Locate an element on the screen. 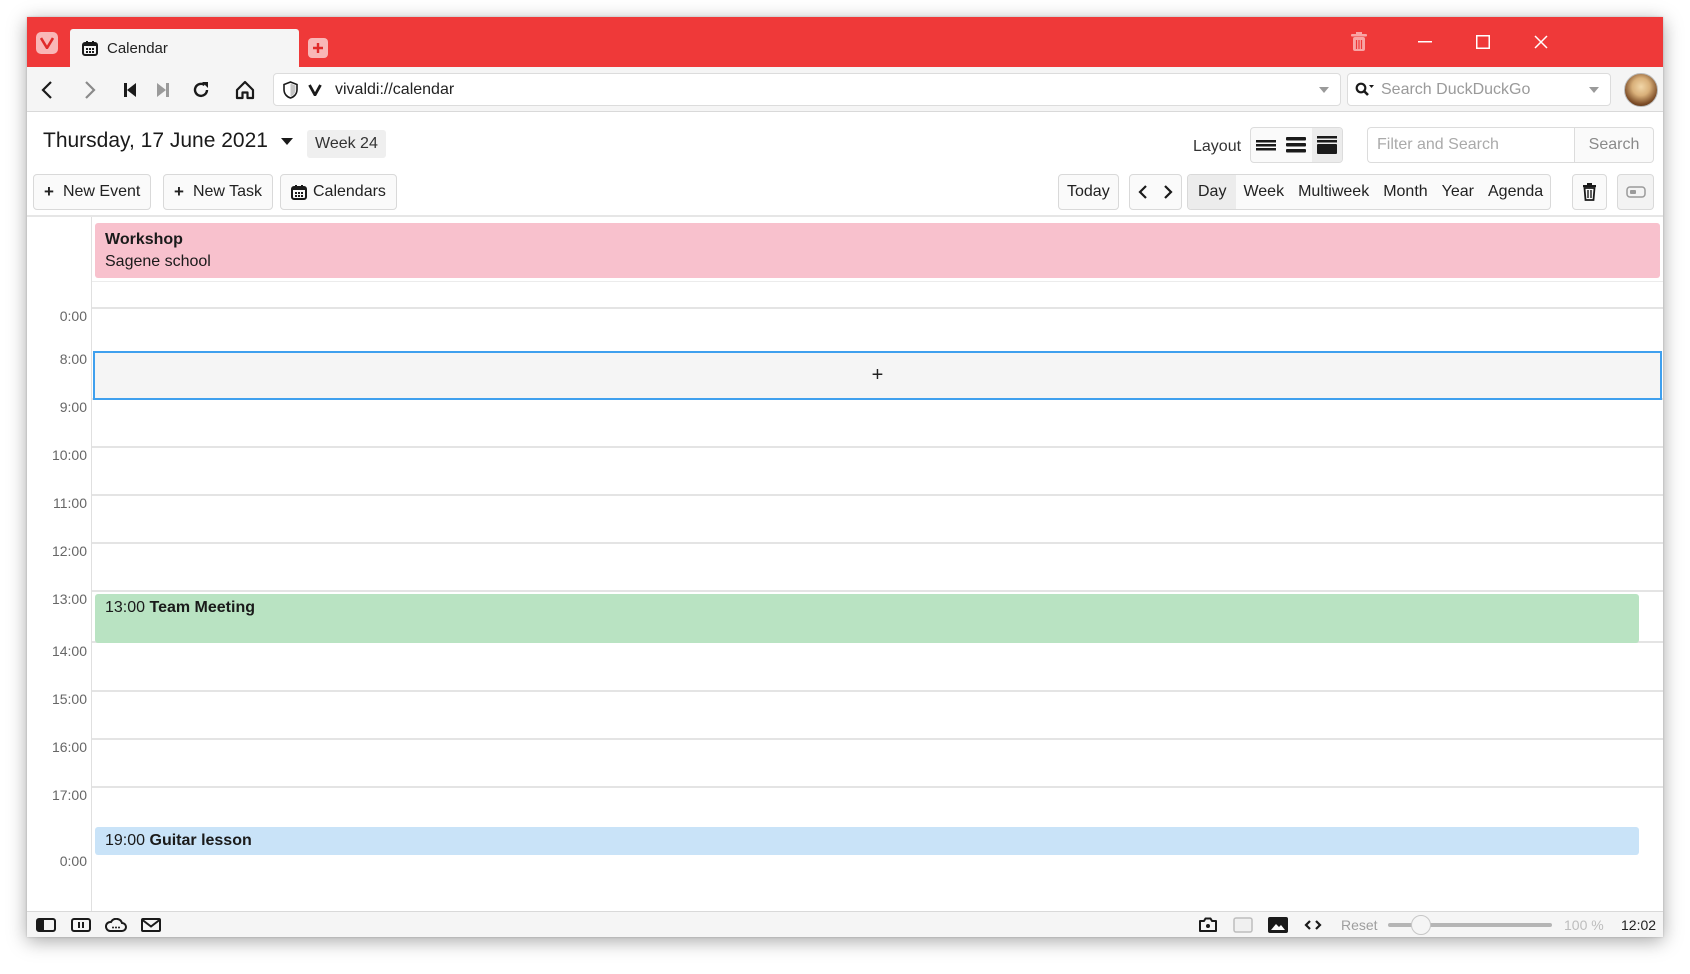  event-time: 13:00 is located at coordinates (125, 607).